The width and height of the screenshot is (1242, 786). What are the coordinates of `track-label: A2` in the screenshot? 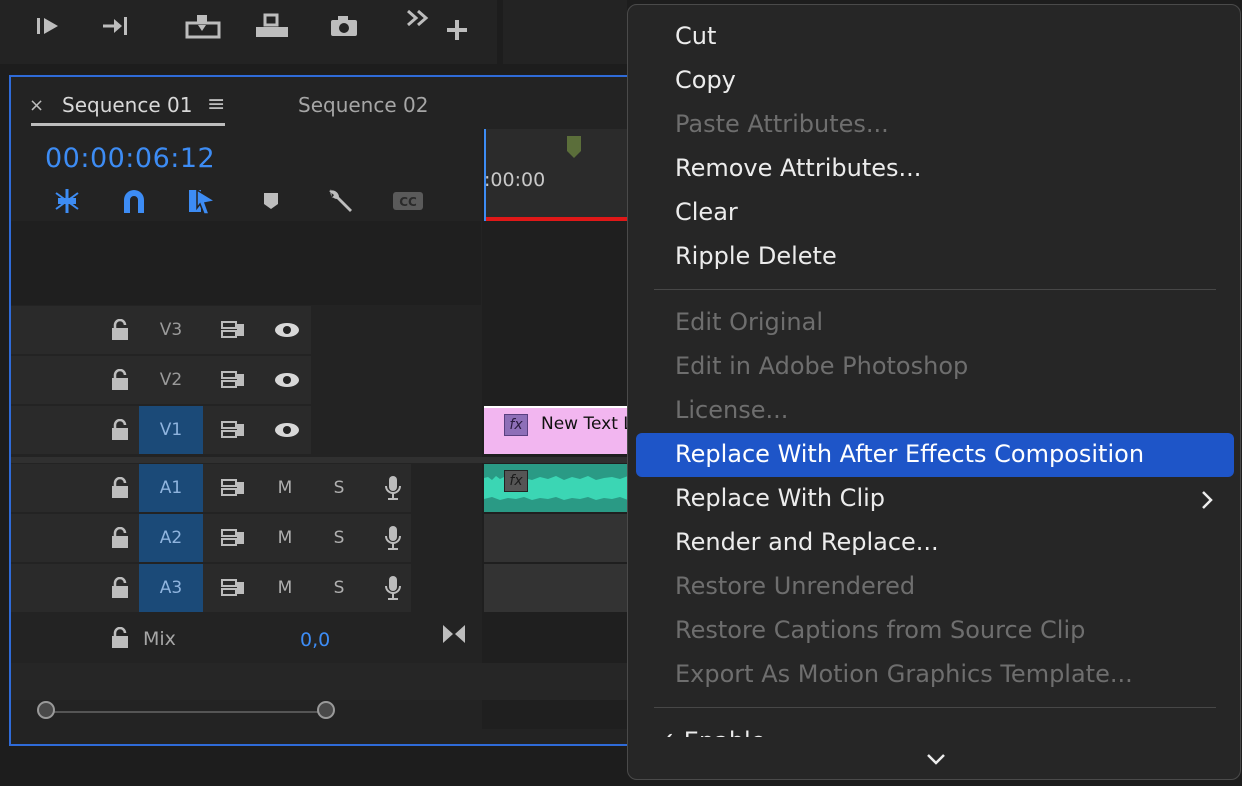 It's located at (171, 538).